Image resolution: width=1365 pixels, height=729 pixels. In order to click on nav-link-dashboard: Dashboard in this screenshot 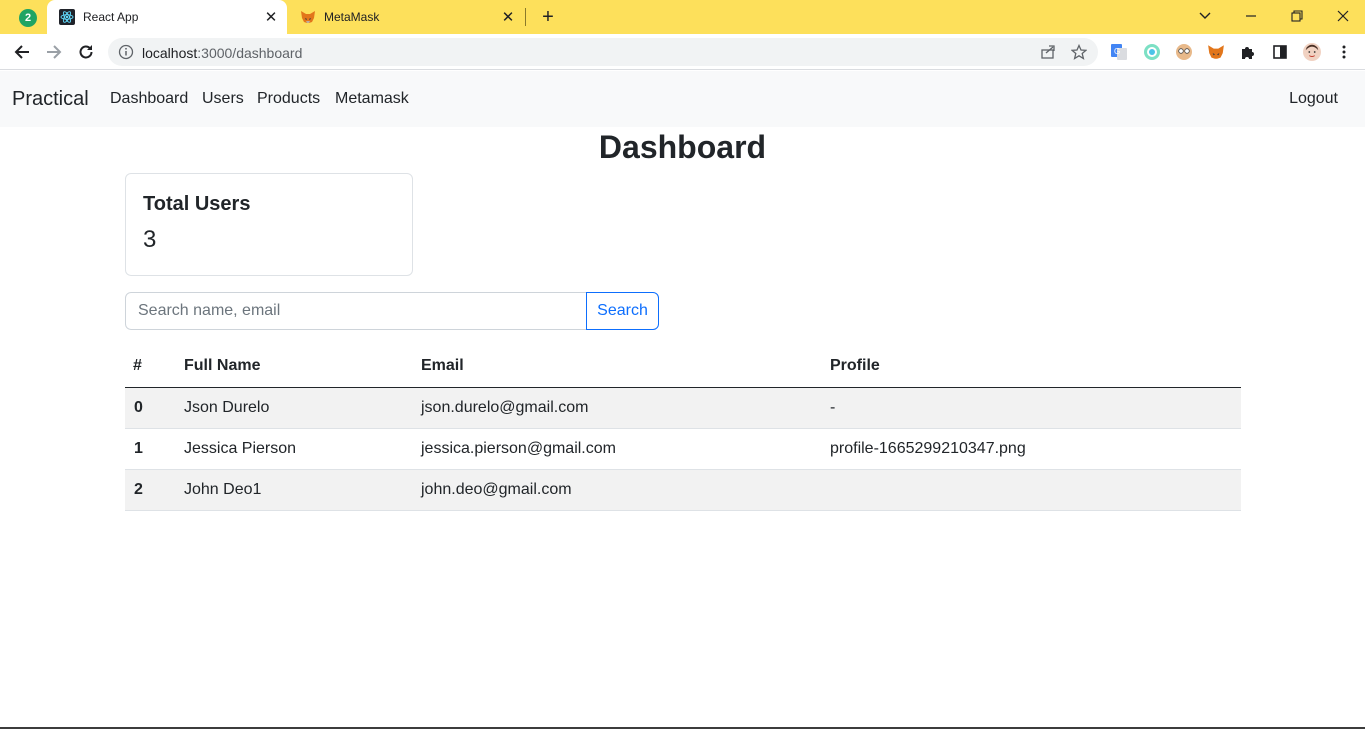, I will do `click(149, 99)`.